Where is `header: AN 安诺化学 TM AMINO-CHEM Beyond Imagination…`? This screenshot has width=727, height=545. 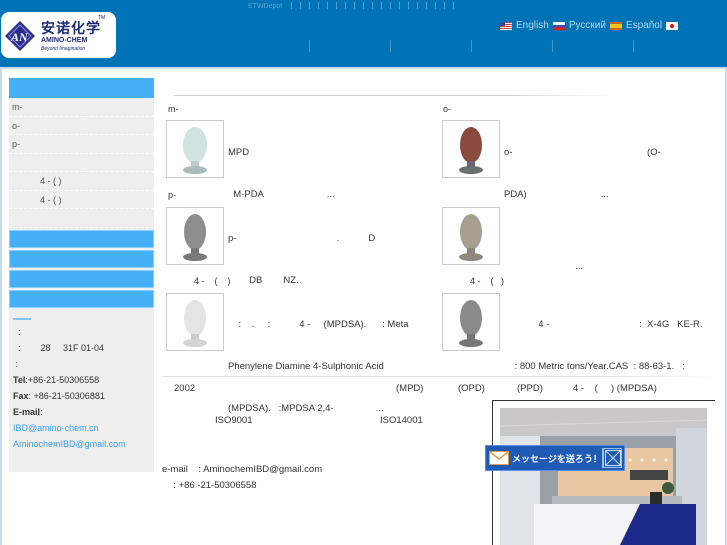 header: AN 安诺化学 TM AMINO-CHEM Beyond Imagination… is located at coordinates (363, 33).